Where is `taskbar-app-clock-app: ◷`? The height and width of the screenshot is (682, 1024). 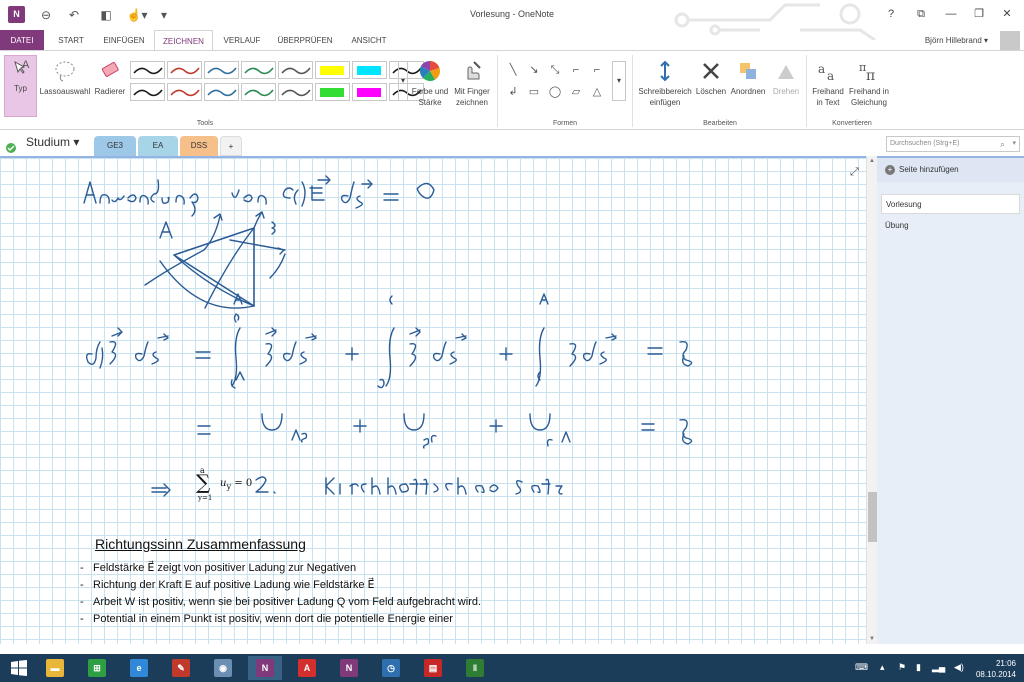
taskbar-app-clock-app: ◷ is located at coordinates (391, 668).